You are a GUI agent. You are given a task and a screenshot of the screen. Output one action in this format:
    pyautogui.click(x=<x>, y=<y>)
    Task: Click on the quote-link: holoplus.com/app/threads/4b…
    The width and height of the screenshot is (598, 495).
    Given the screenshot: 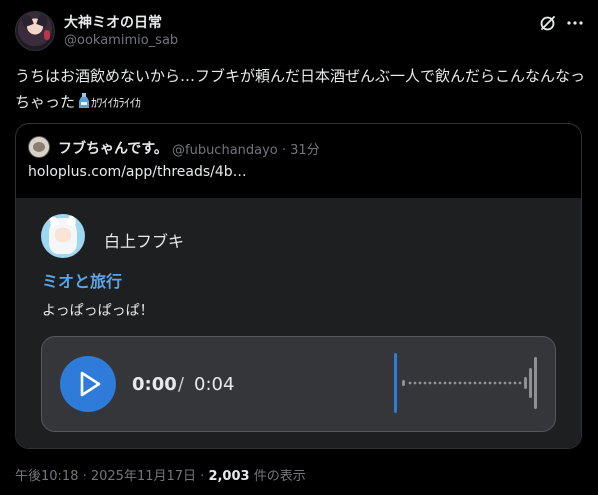 What is the action you would take?
    pyautogui.click(x=137, y=172)
    